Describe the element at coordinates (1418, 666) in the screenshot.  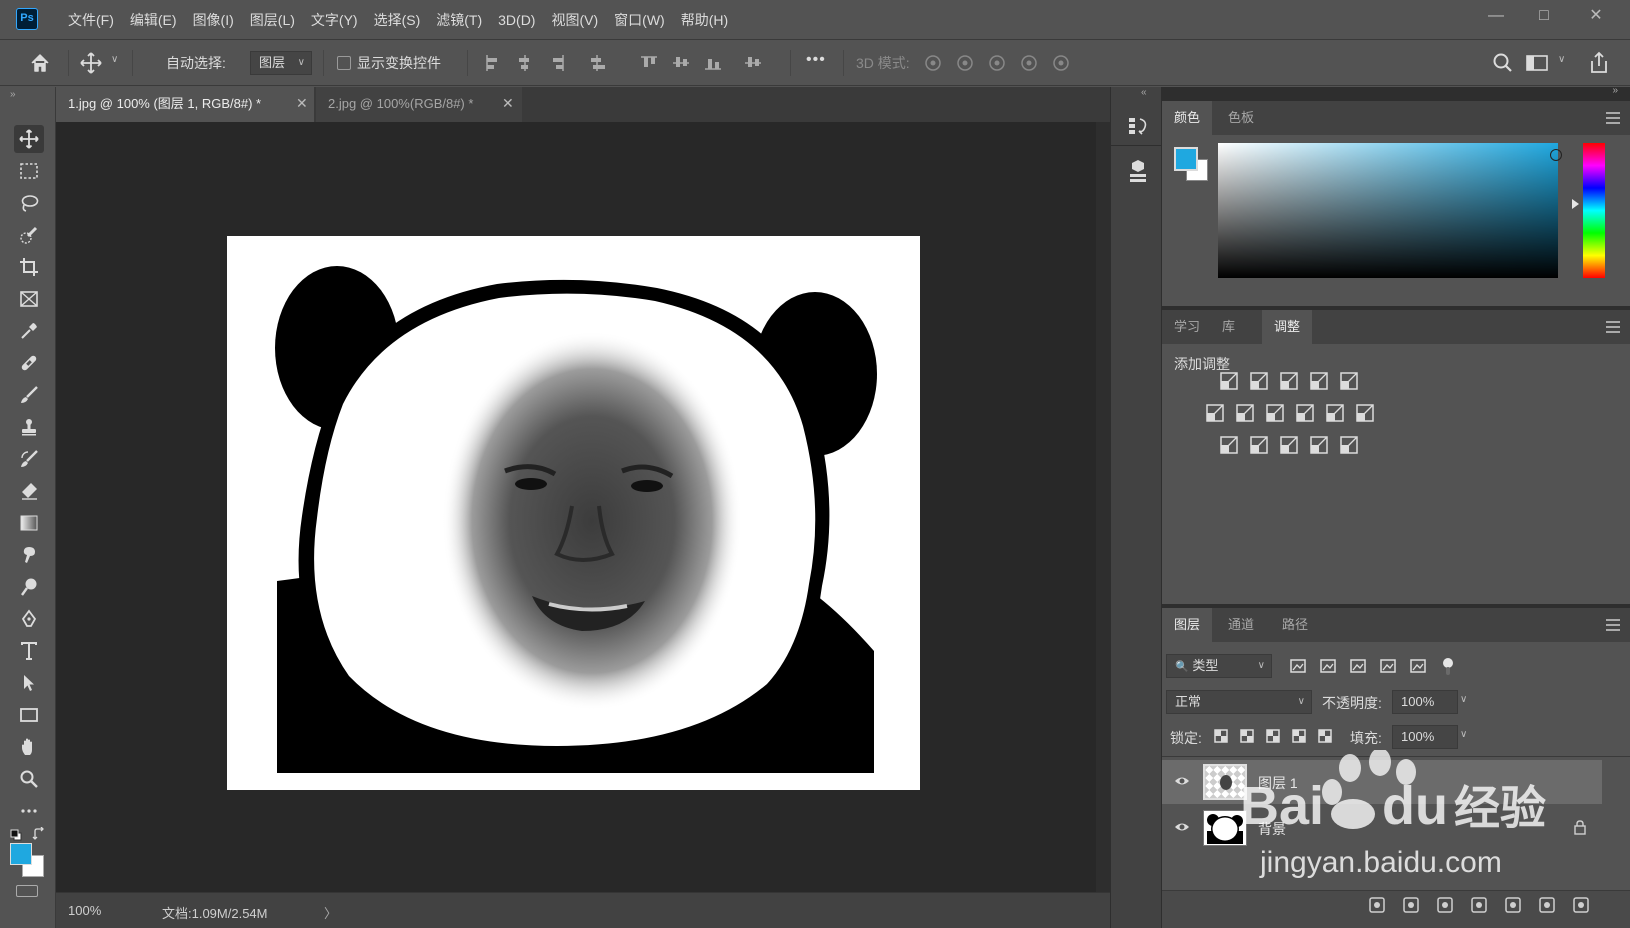
I see `smart-object-filter-icon` at that location.